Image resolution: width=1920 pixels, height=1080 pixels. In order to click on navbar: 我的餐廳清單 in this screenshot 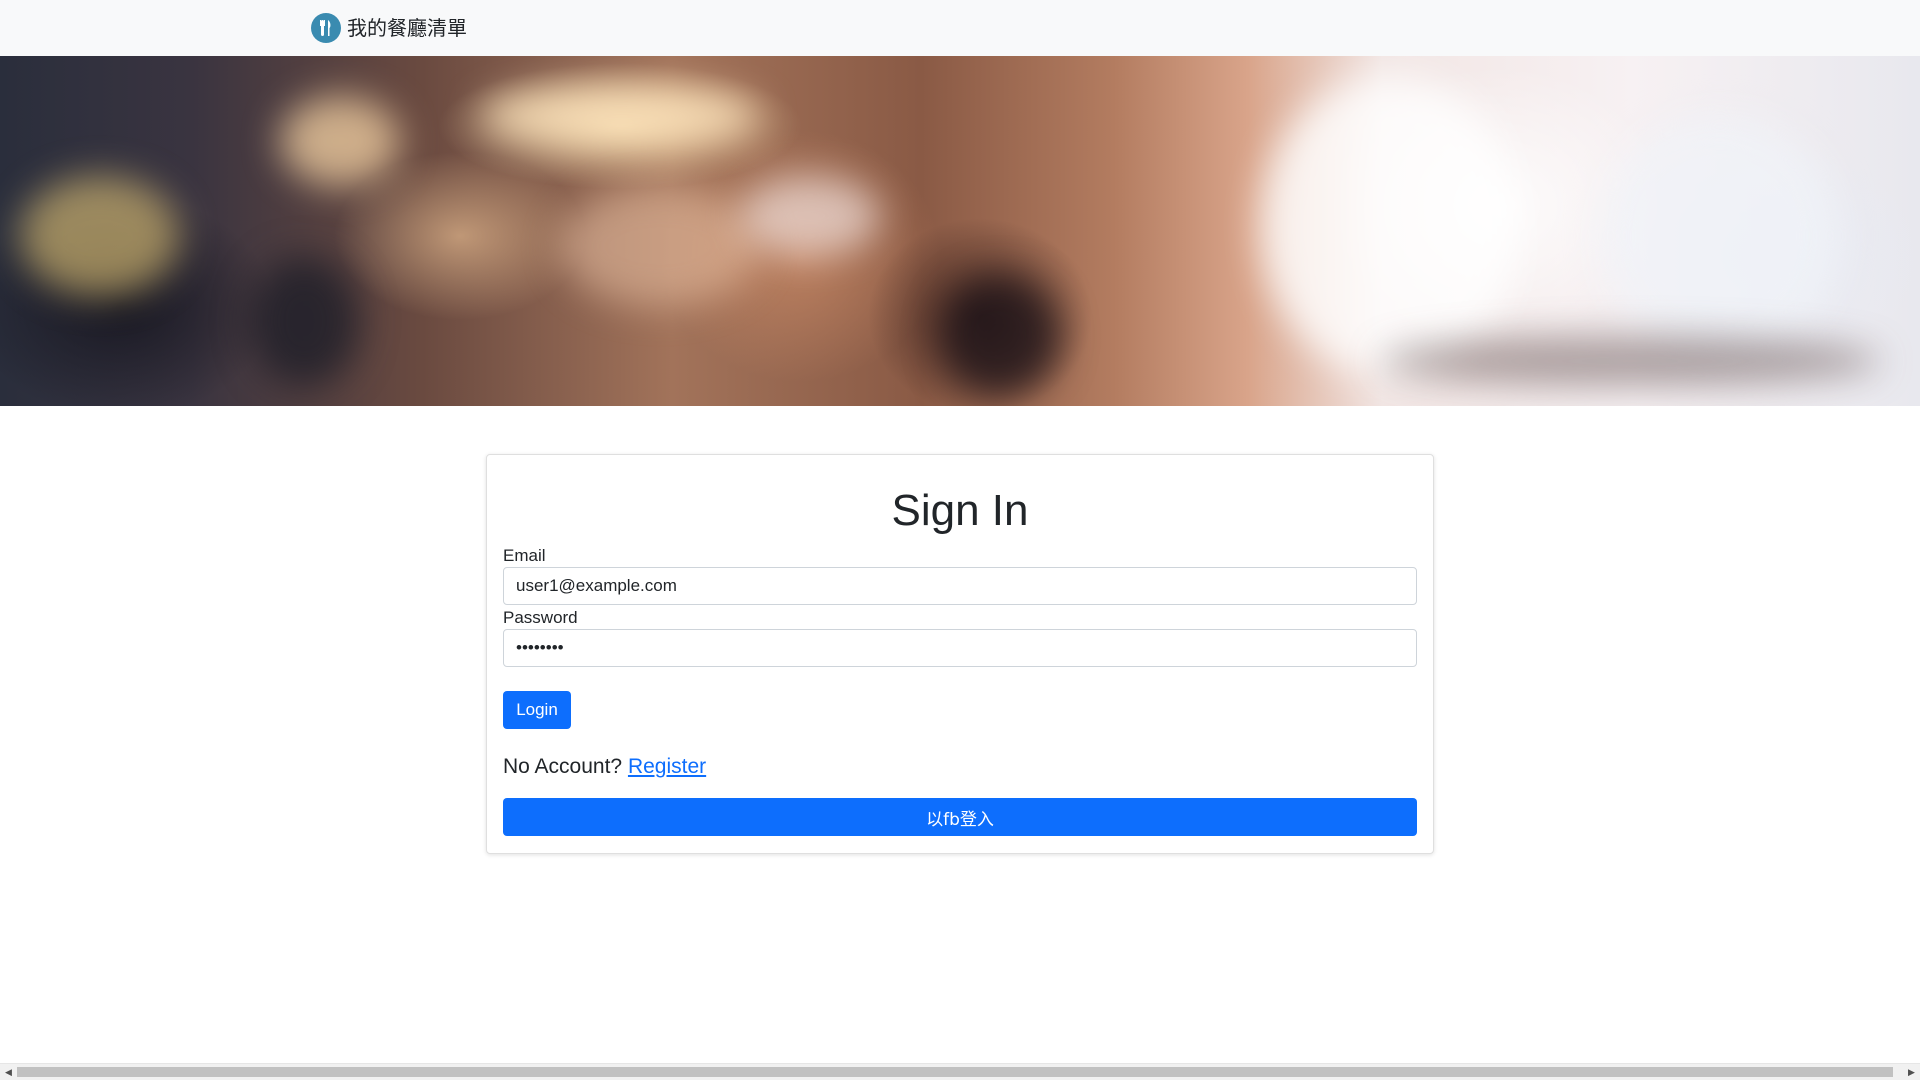, I will do `click(960, 28)`.